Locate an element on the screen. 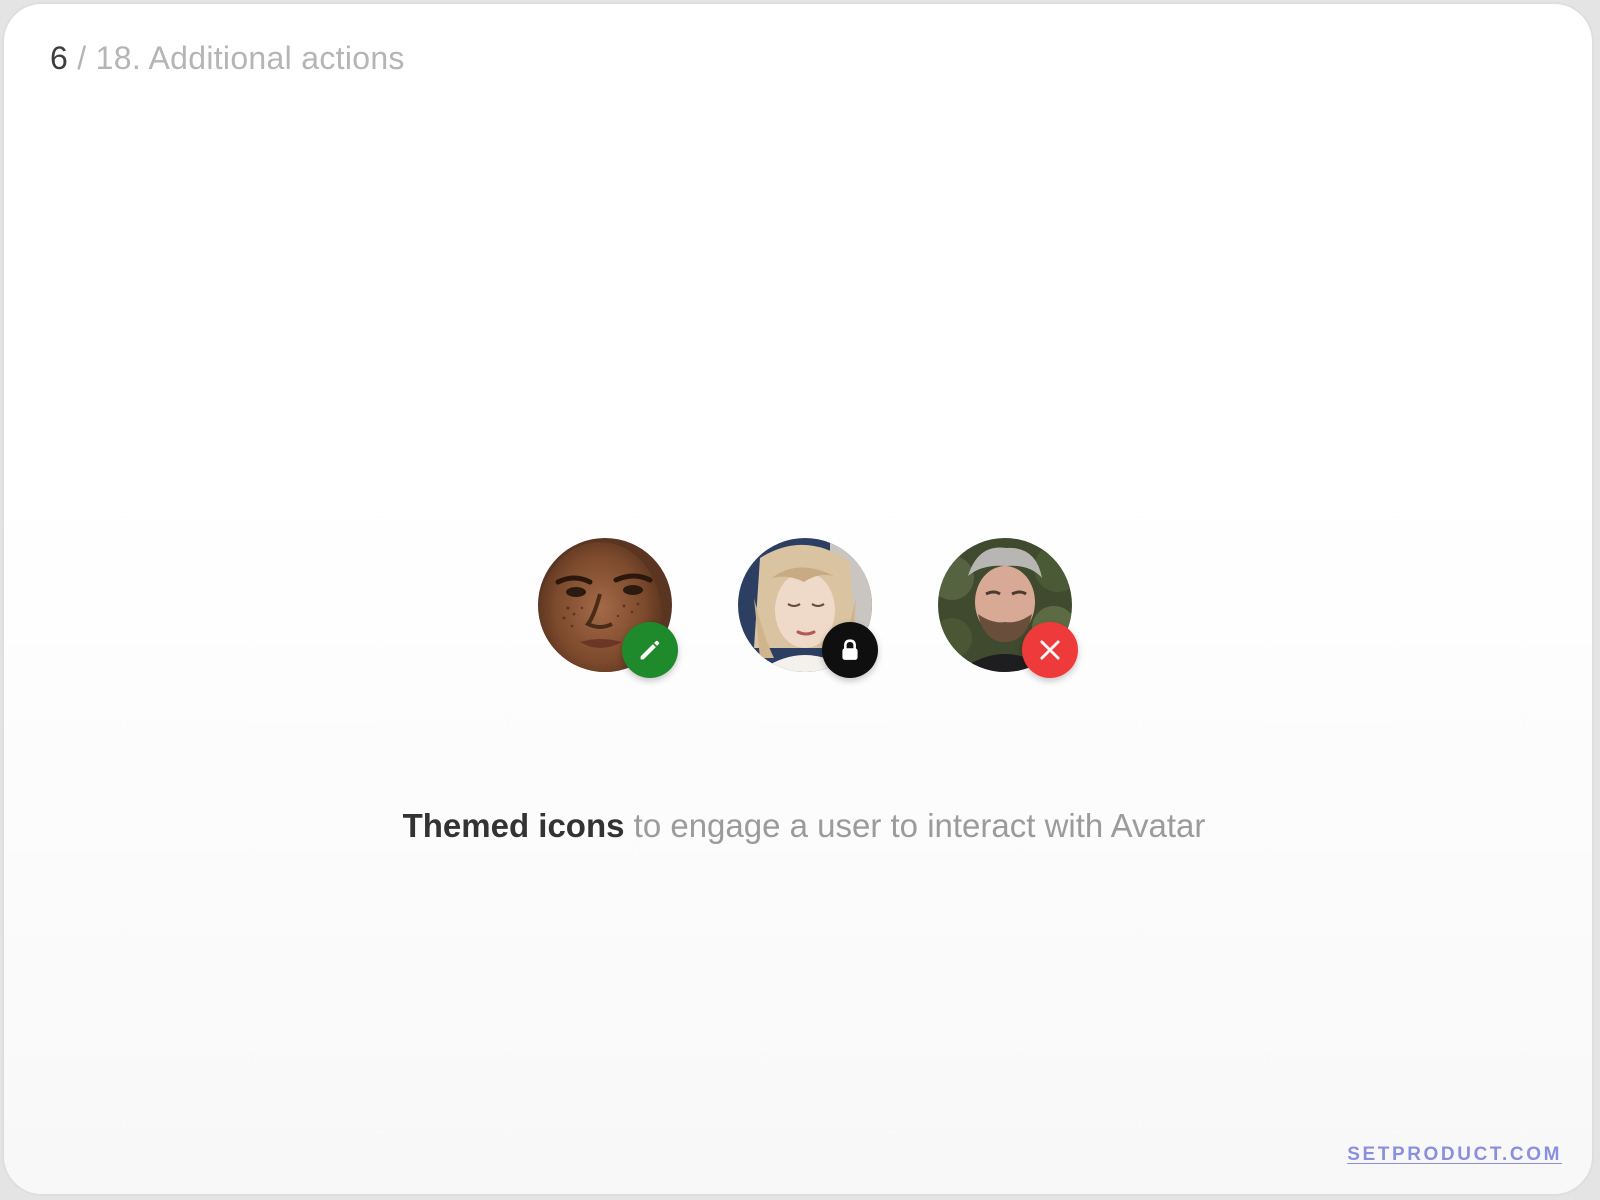 The height and width of the screenshot is (1200, 1600). pencil-icon is located at coordinates (650, 650).